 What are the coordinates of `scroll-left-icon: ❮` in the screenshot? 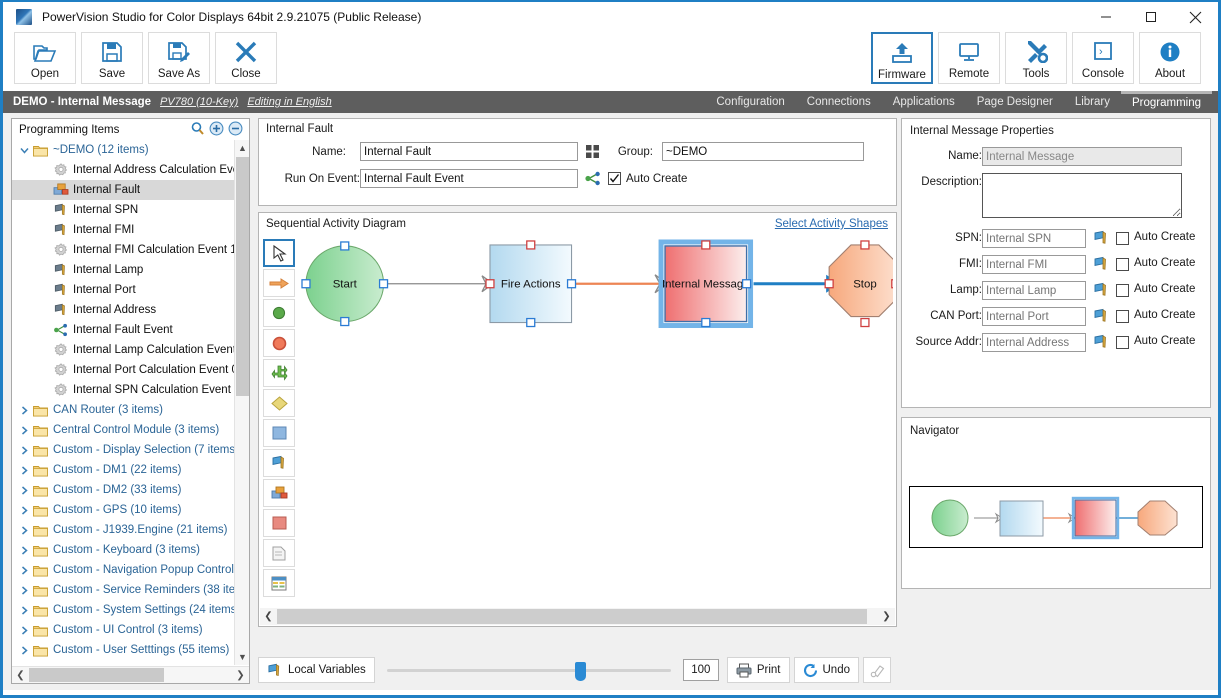 It's located at (20, 675).